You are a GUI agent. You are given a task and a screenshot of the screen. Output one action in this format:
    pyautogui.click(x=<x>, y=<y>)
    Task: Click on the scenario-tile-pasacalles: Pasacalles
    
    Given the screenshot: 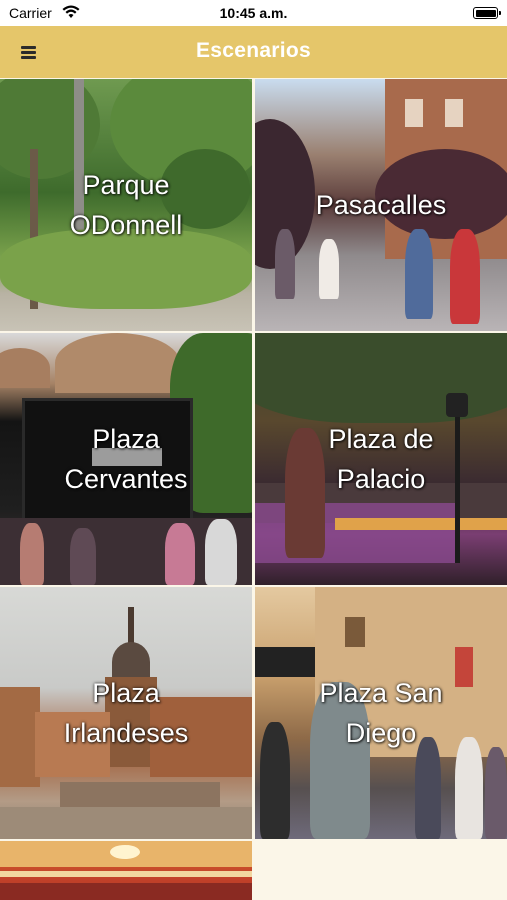 What is the action you would take?
    pyautogui.click(x=381, y=205)
    